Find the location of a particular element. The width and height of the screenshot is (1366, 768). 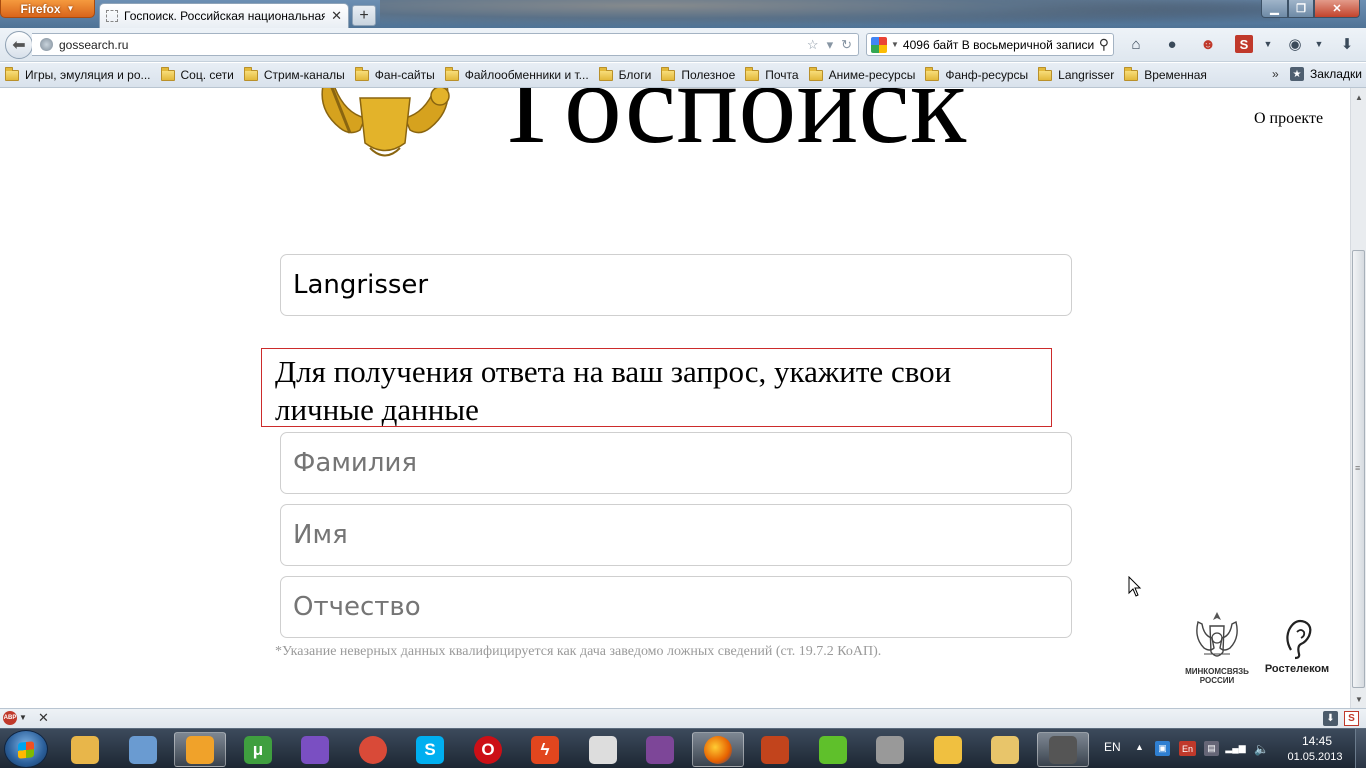

search-engine-dropdown-icon: ▼ is located at coordinates (895, 44).